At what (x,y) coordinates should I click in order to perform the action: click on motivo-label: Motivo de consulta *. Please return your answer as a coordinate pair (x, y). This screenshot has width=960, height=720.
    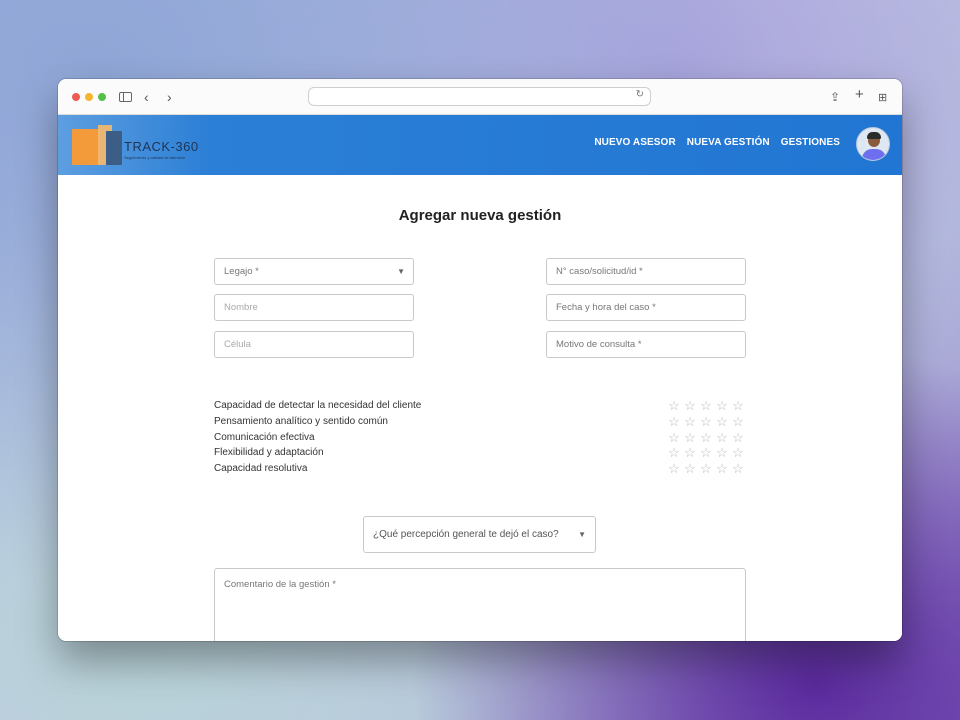
    Looking at the image, I should click on (599, 344).